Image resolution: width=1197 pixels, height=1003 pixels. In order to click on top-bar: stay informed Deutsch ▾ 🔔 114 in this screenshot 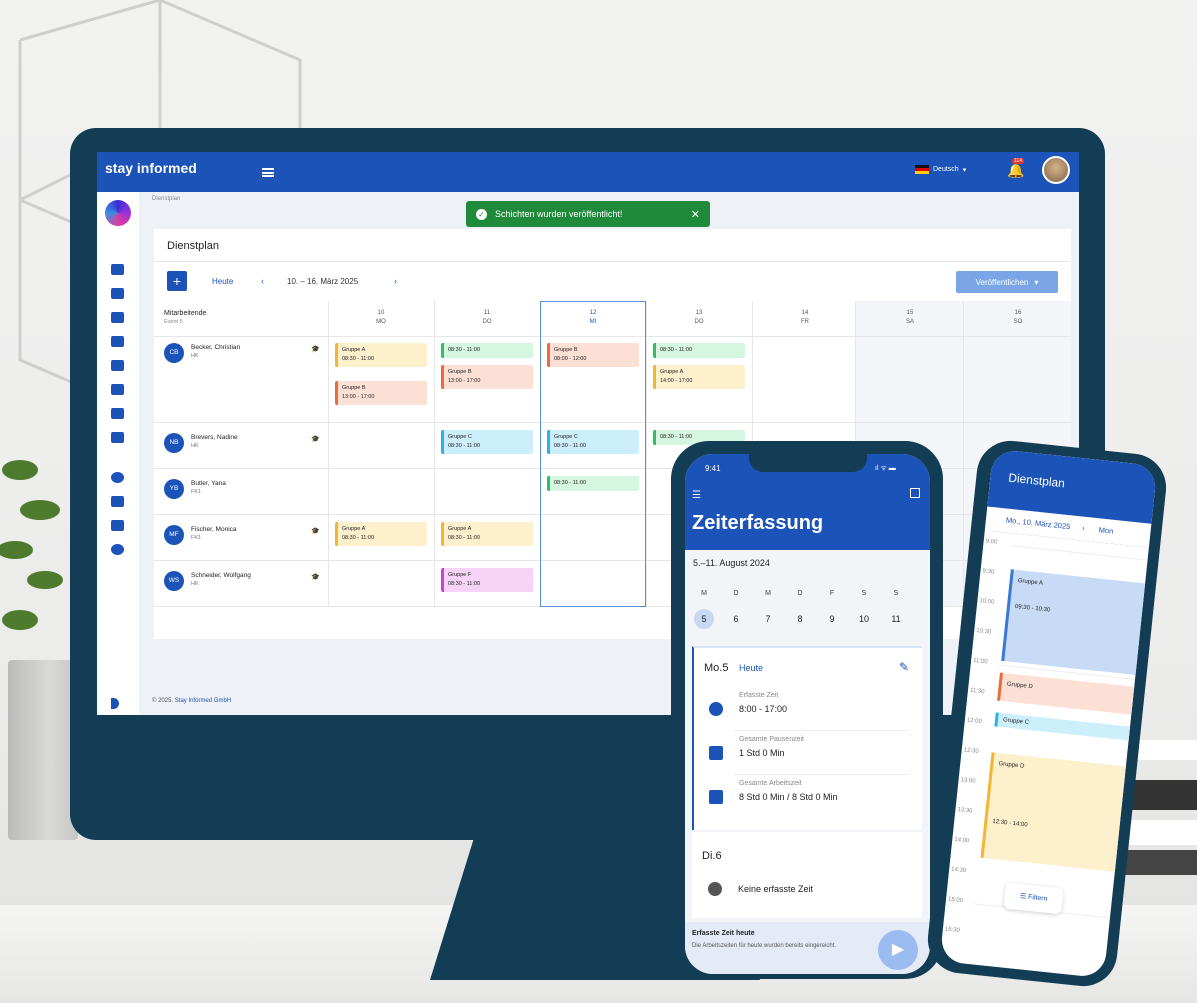, I will do `click(588, 172)`.